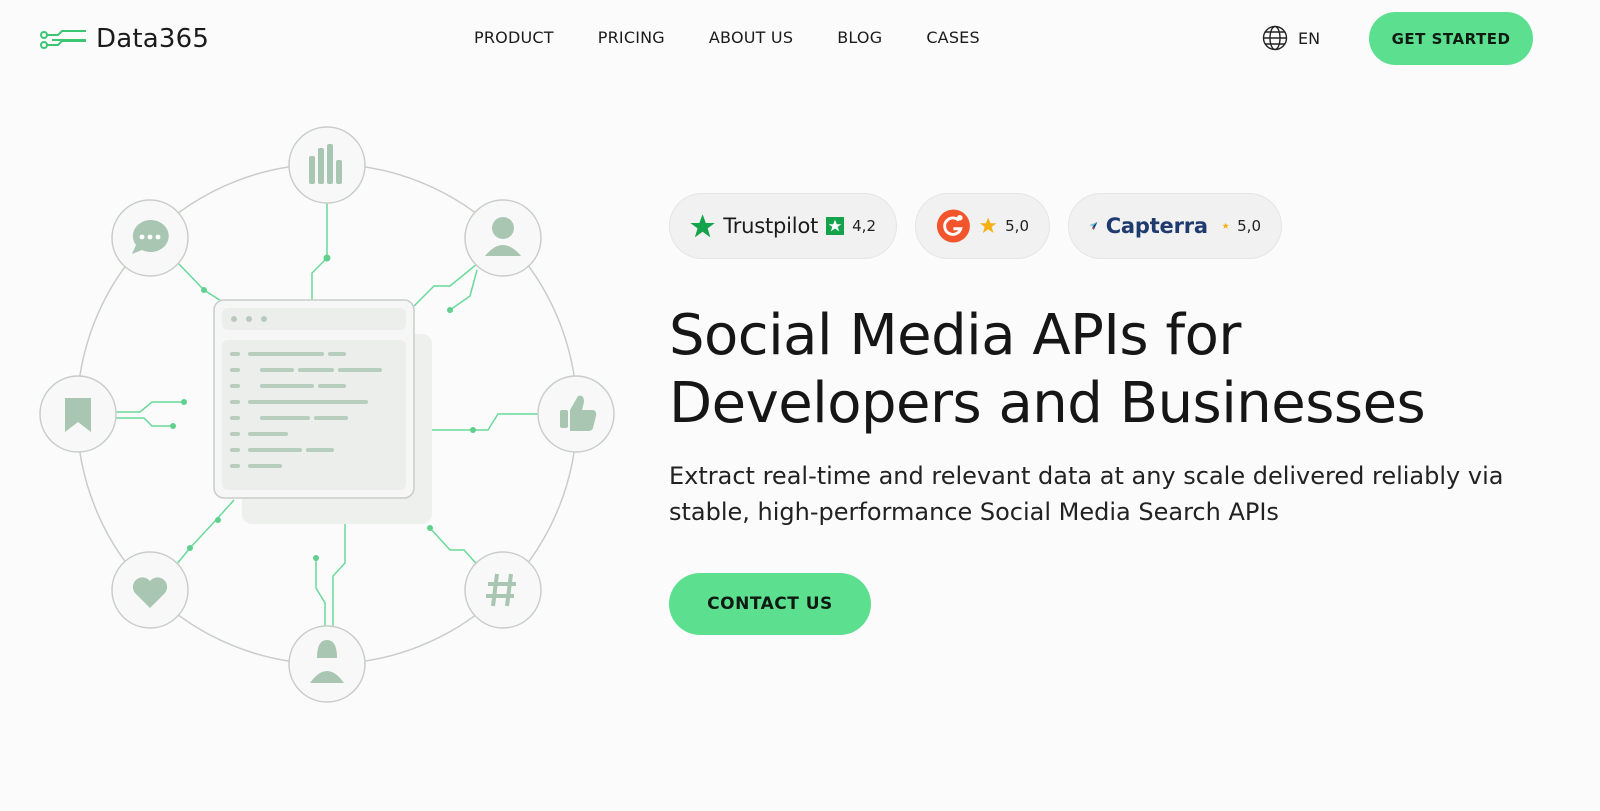 This screenshot has width=1600, height=811. I want to click on logo: Data365, so click(124, 39).